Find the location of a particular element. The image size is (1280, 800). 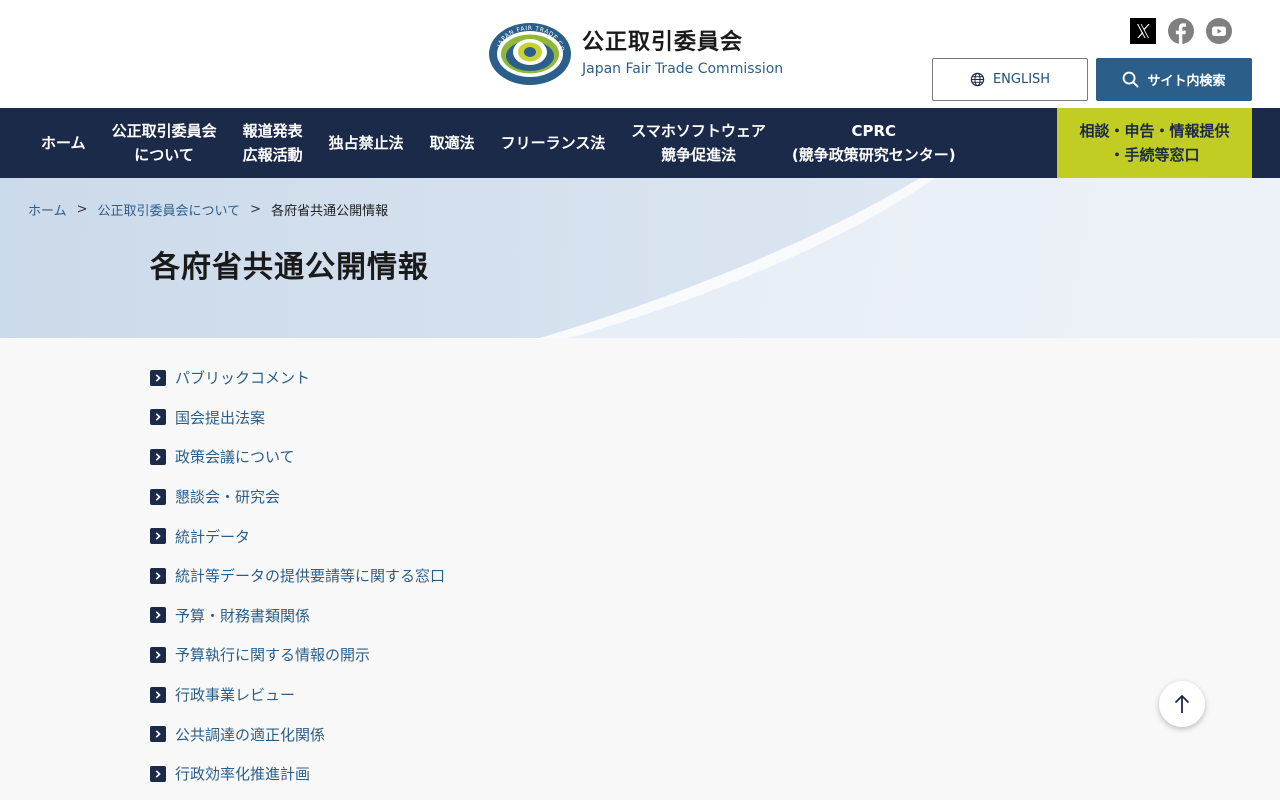

list-item-label: 予算・財務書類関係 is located at coordinates (243, 615).